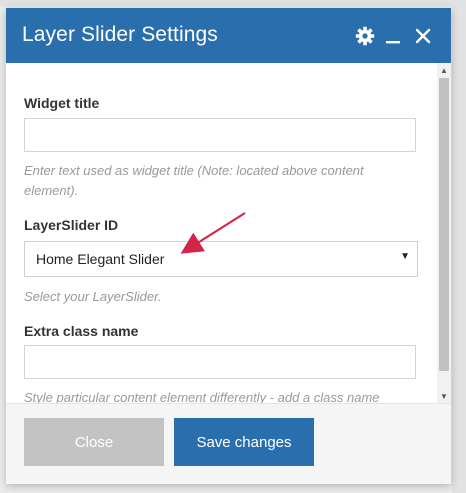 This screenshot has width=466, height=493. Describe the element at coordinates (93, 296) in the screenshot. I see `layerslider-id-help: Select your LayerSlider.` at that location.